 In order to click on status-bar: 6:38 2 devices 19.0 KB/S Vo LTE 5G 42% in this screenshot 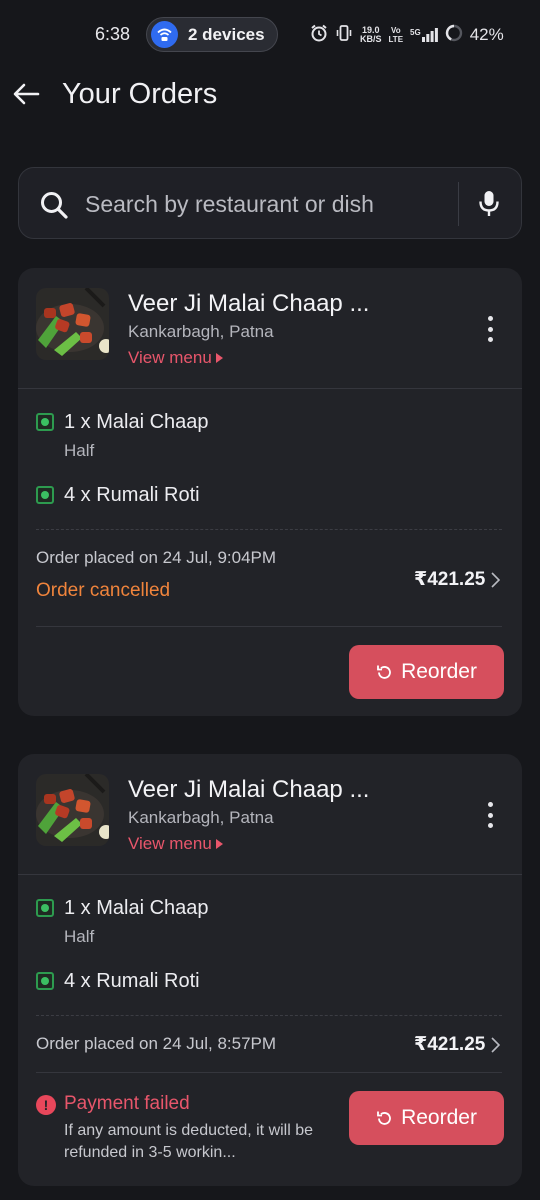, I will do `click(270, 34)`.